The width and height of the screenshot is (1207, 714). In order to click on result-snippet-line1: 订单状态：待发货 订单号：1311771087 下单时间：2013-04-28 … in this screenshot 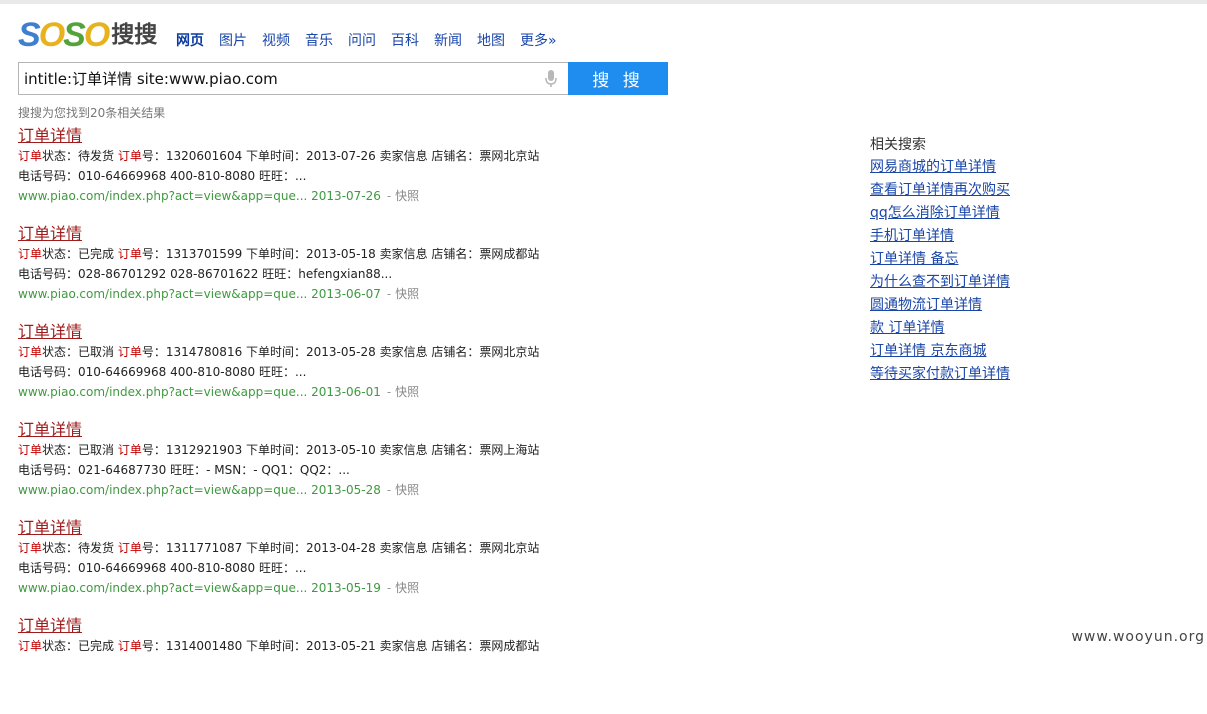, I will do `click(328, 548)`.